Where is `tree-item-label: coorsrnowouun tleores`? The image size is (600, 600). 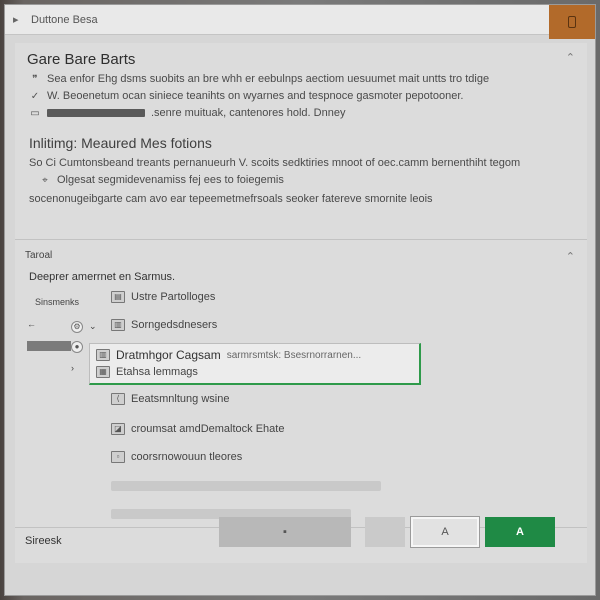
tree-item-label: coorsrnowouun tleores is located at coordinates (187, 457).